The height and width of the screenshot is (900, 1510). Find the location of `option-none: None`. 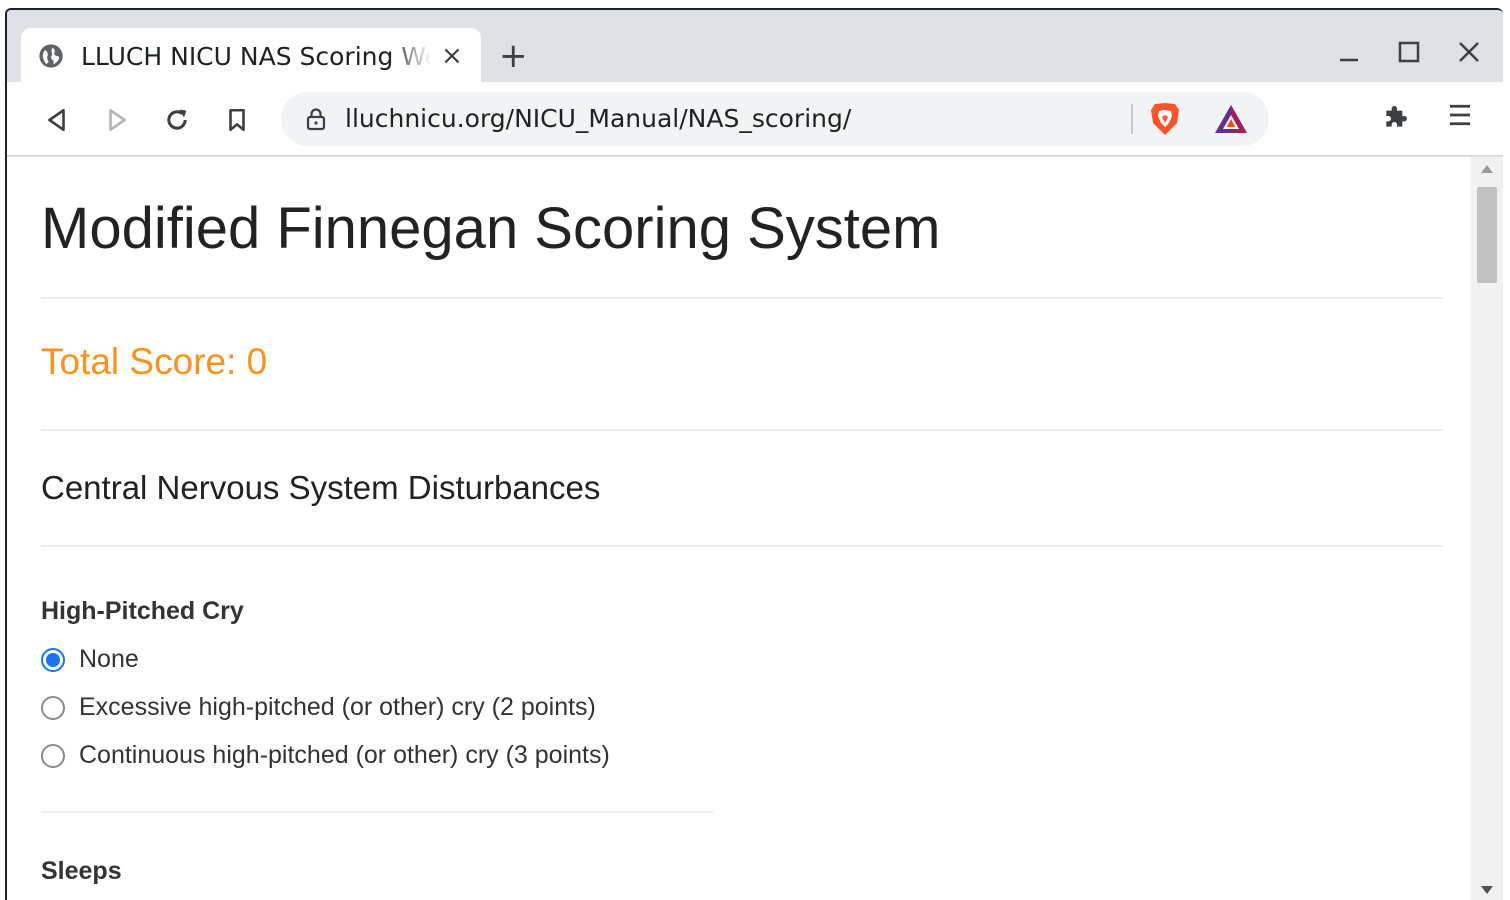

option-none: None is located at coordinates (90, 659).